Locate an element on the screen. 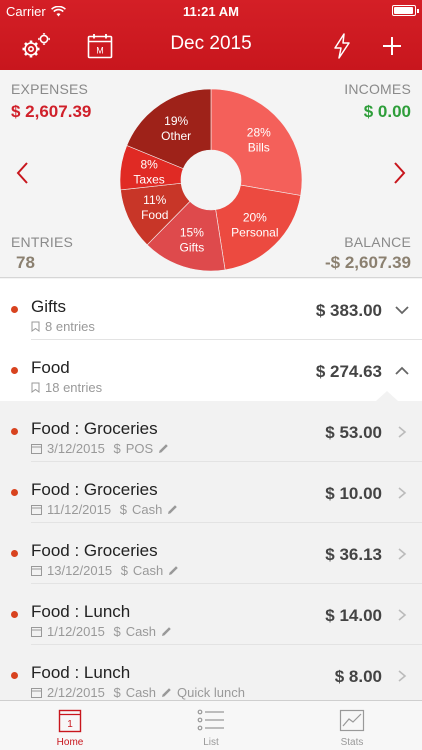 Image resolution: width=422 pixels, height=750 pixels. transaction-amount: $ 36.13 is located at coordinates (353, 554).